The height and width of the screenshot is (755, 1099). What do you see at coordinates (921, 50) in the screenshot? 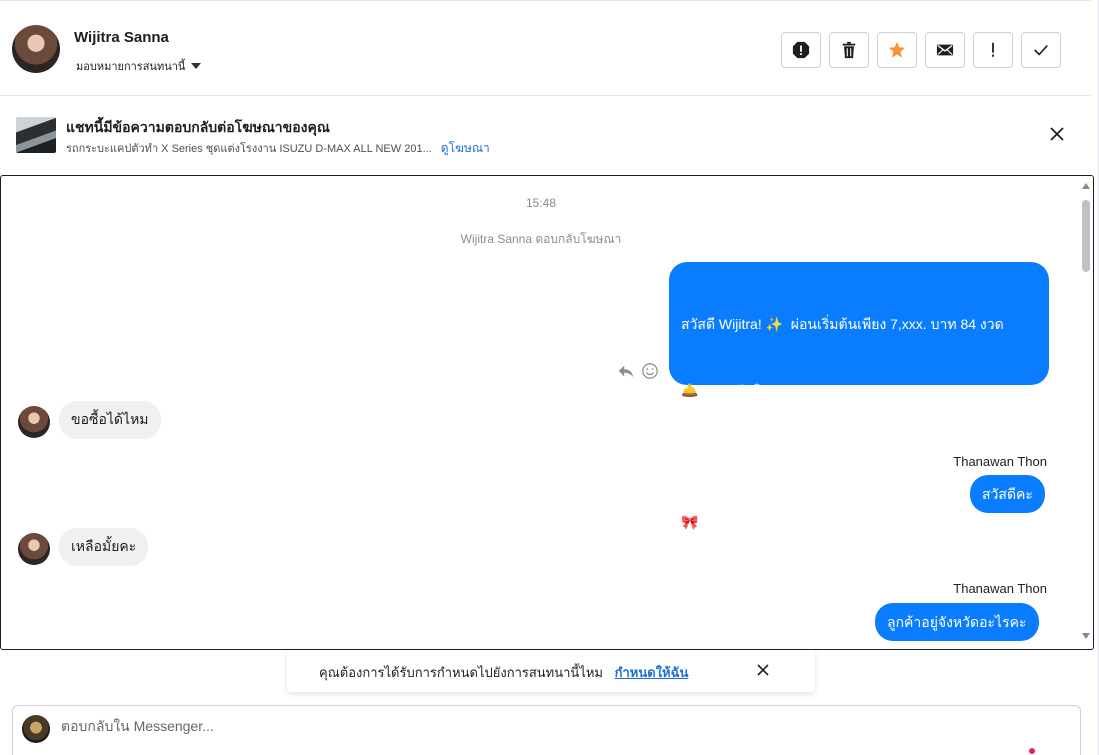
I see `header-actions` at bounding box center [921, 50].